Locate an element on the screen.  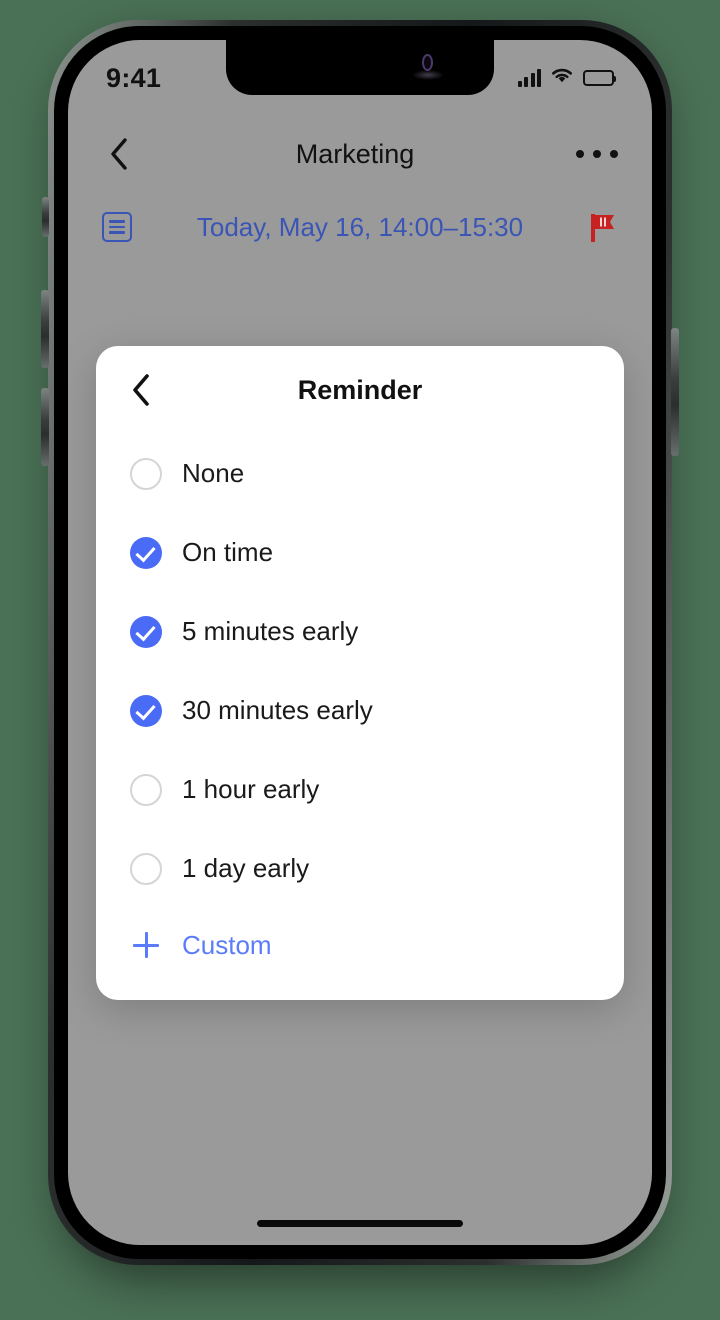
event-date-row: Today, May 16, 14:00–15:30 is located at coordinates (360, 227).